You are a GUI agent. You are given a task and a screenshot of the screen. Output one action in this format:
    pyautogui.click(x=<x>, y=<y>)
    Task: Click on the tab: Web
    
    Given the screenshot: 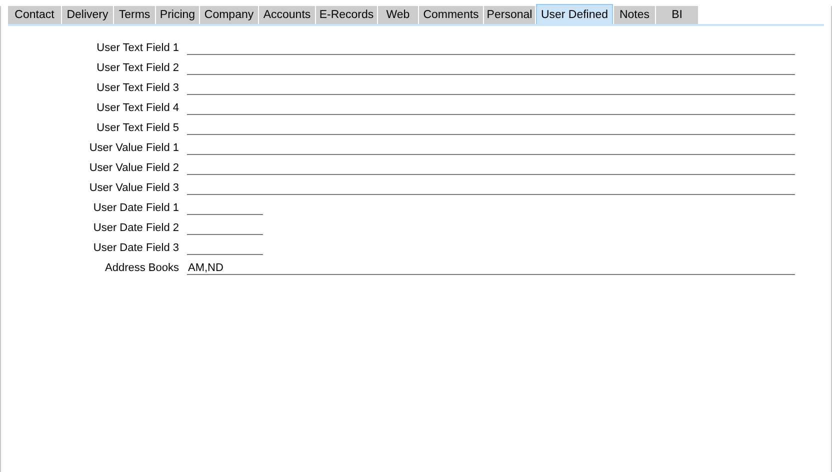 What is the action you would take?
    pyautogui.click(x=398, y=15)
    